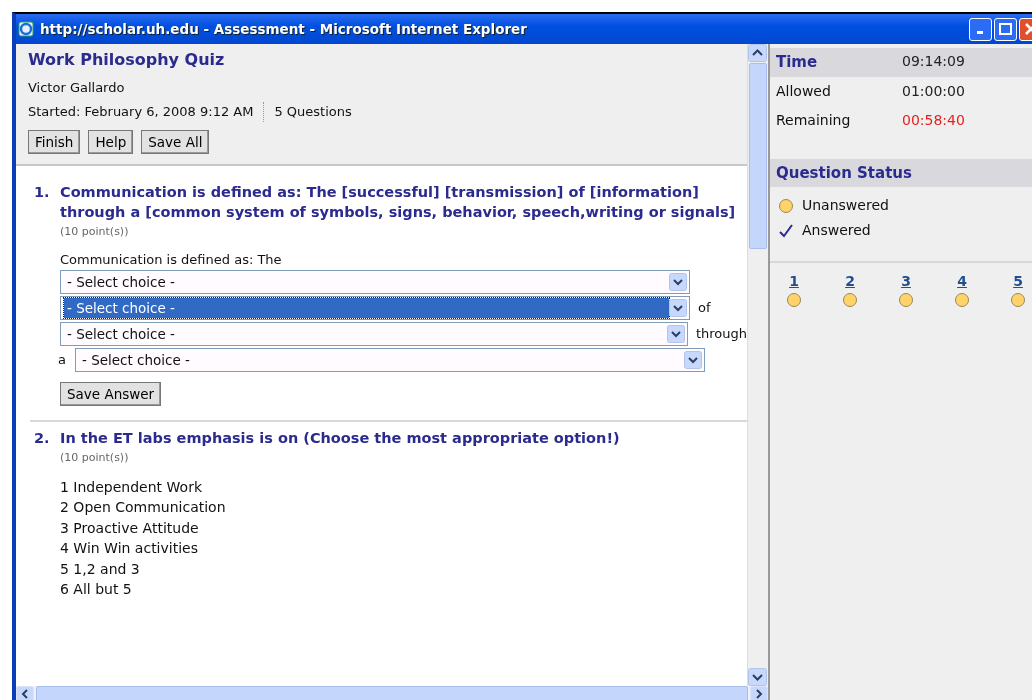 This screenshot has width=1032, height=700. Describe the element at coordinates (127, 60) in the screenshot. I see `quiz-title: Work Philosophy Quiz` at that location.